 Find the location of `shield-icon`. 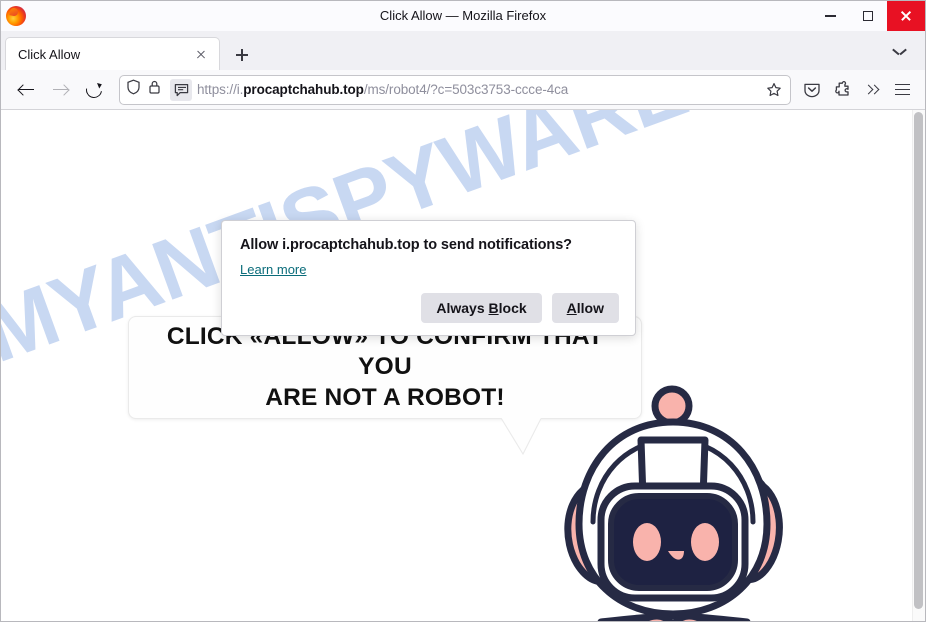

shield-icon is located at coordinates (137, 90).